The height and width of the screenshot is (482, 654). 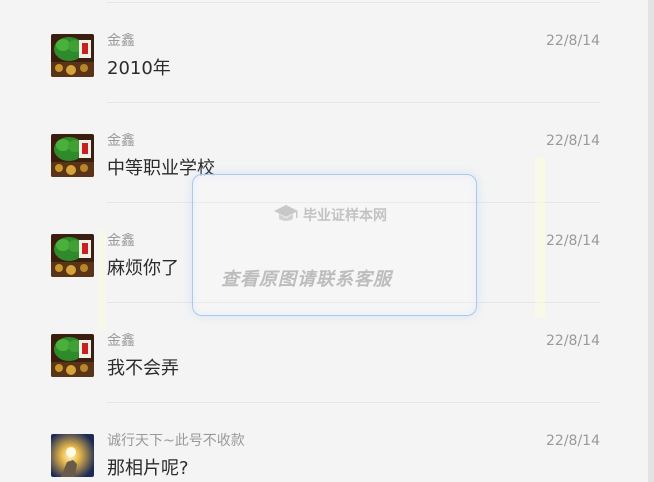 I want to click on graduation-cap-icon, so click(x=286, y=215).